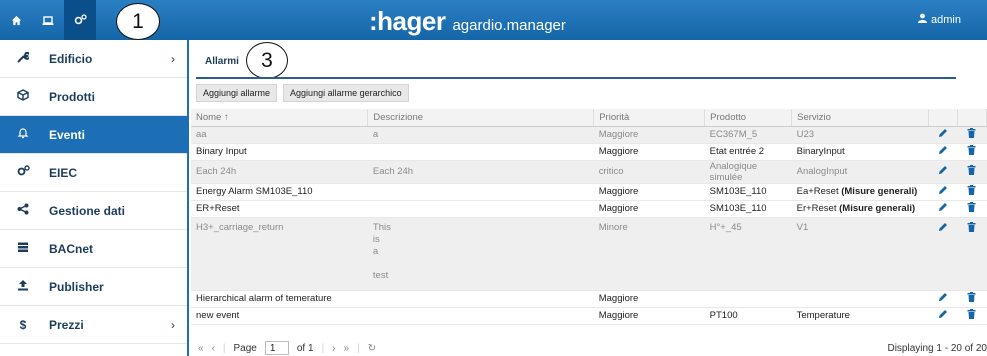 The image size is (987, 356). Describe the element at coordinates (23, 96) in the screenshot. I see `box-icon` at that location.